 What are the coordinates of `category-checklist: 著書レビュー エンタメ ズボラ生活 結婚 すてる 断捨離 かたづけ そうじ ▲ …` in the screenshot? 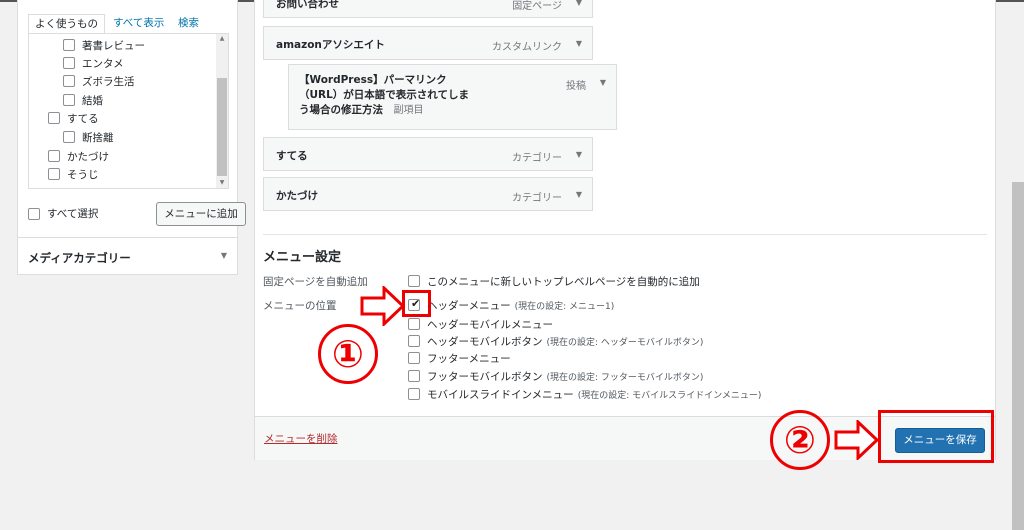 It's located at (128, 111).